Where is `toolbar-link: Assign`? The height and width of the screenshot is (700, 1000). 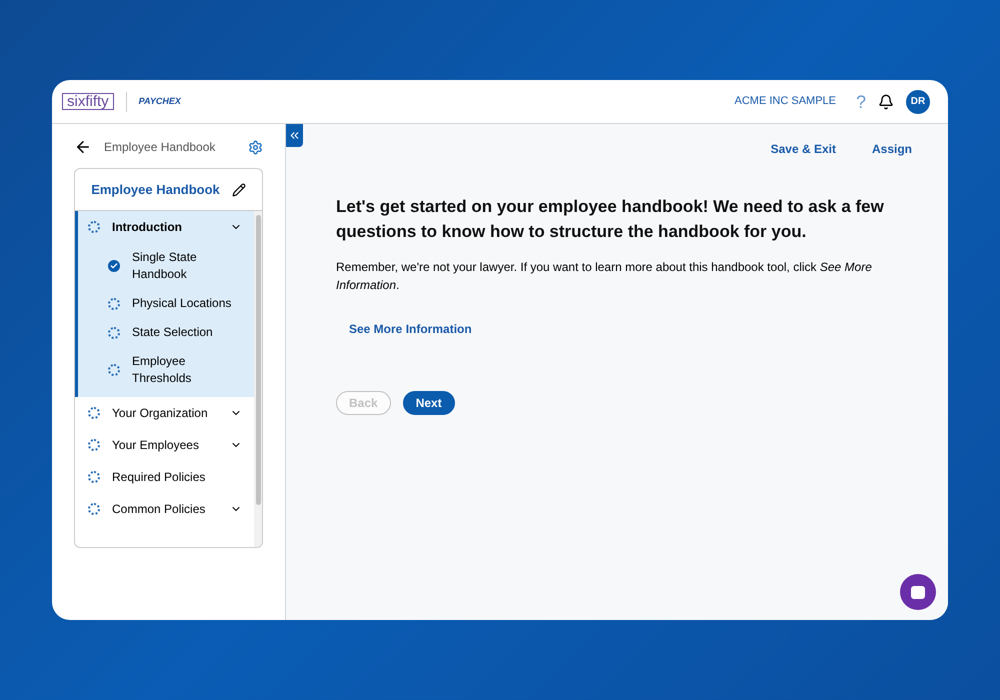
toolbar-link: Assign is located at coordinates (892, 149).